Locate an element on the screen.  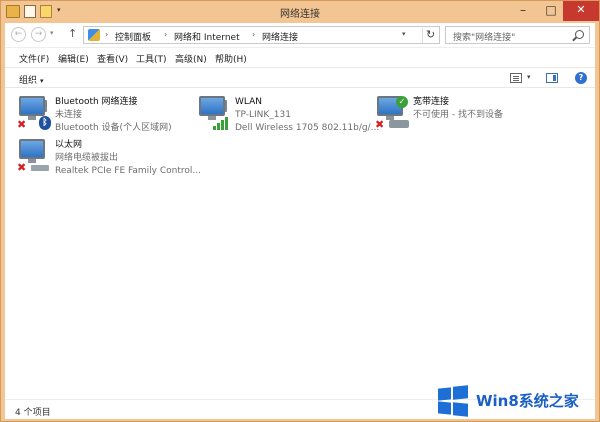
close-button: ✕ is located at coordinates (581, 11).